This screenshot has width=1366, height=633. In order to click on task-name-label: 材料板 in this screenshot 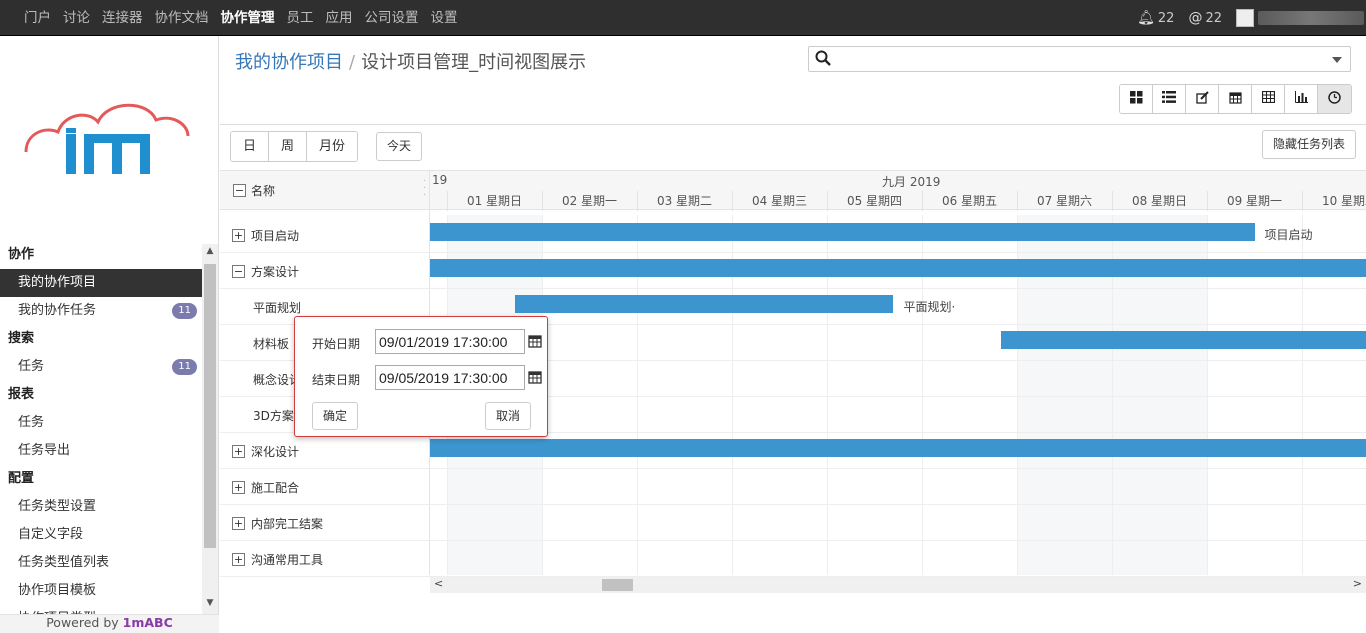, I will do `click(271, 344)`.